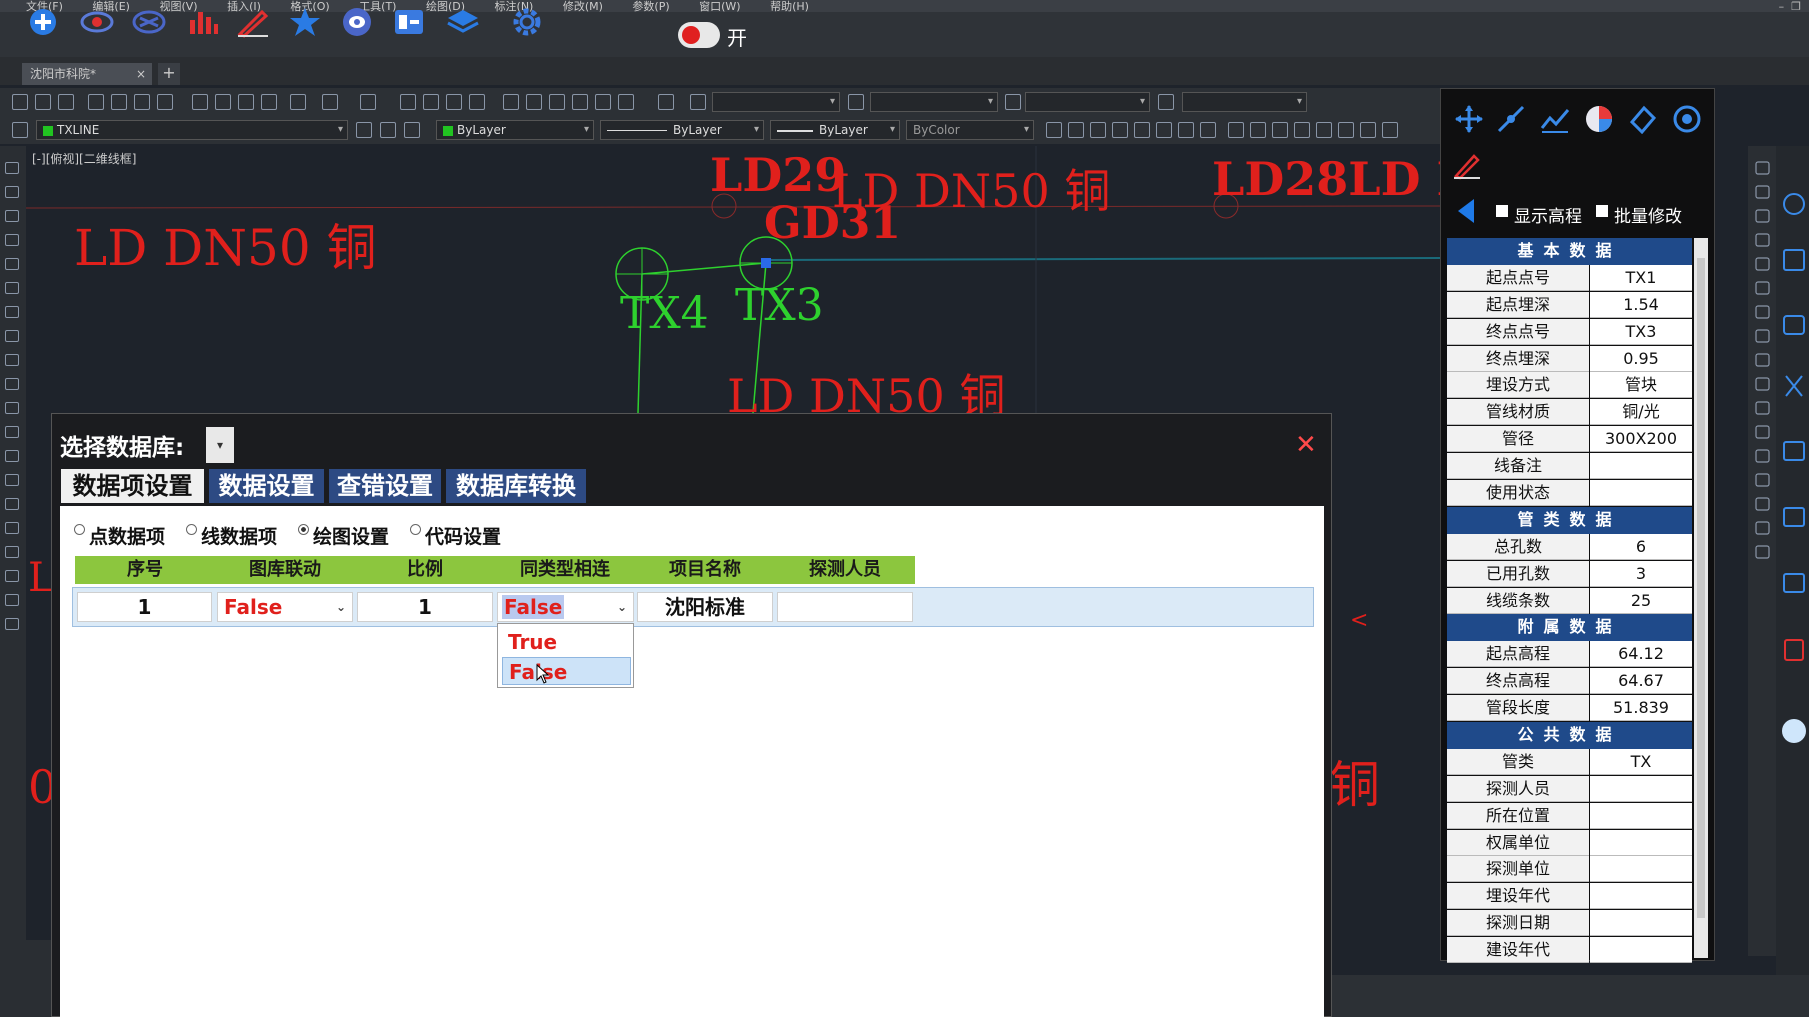 The height and width of the screenshot is (1017, 1809). I want to click on power-toggle, so click(699, 35).